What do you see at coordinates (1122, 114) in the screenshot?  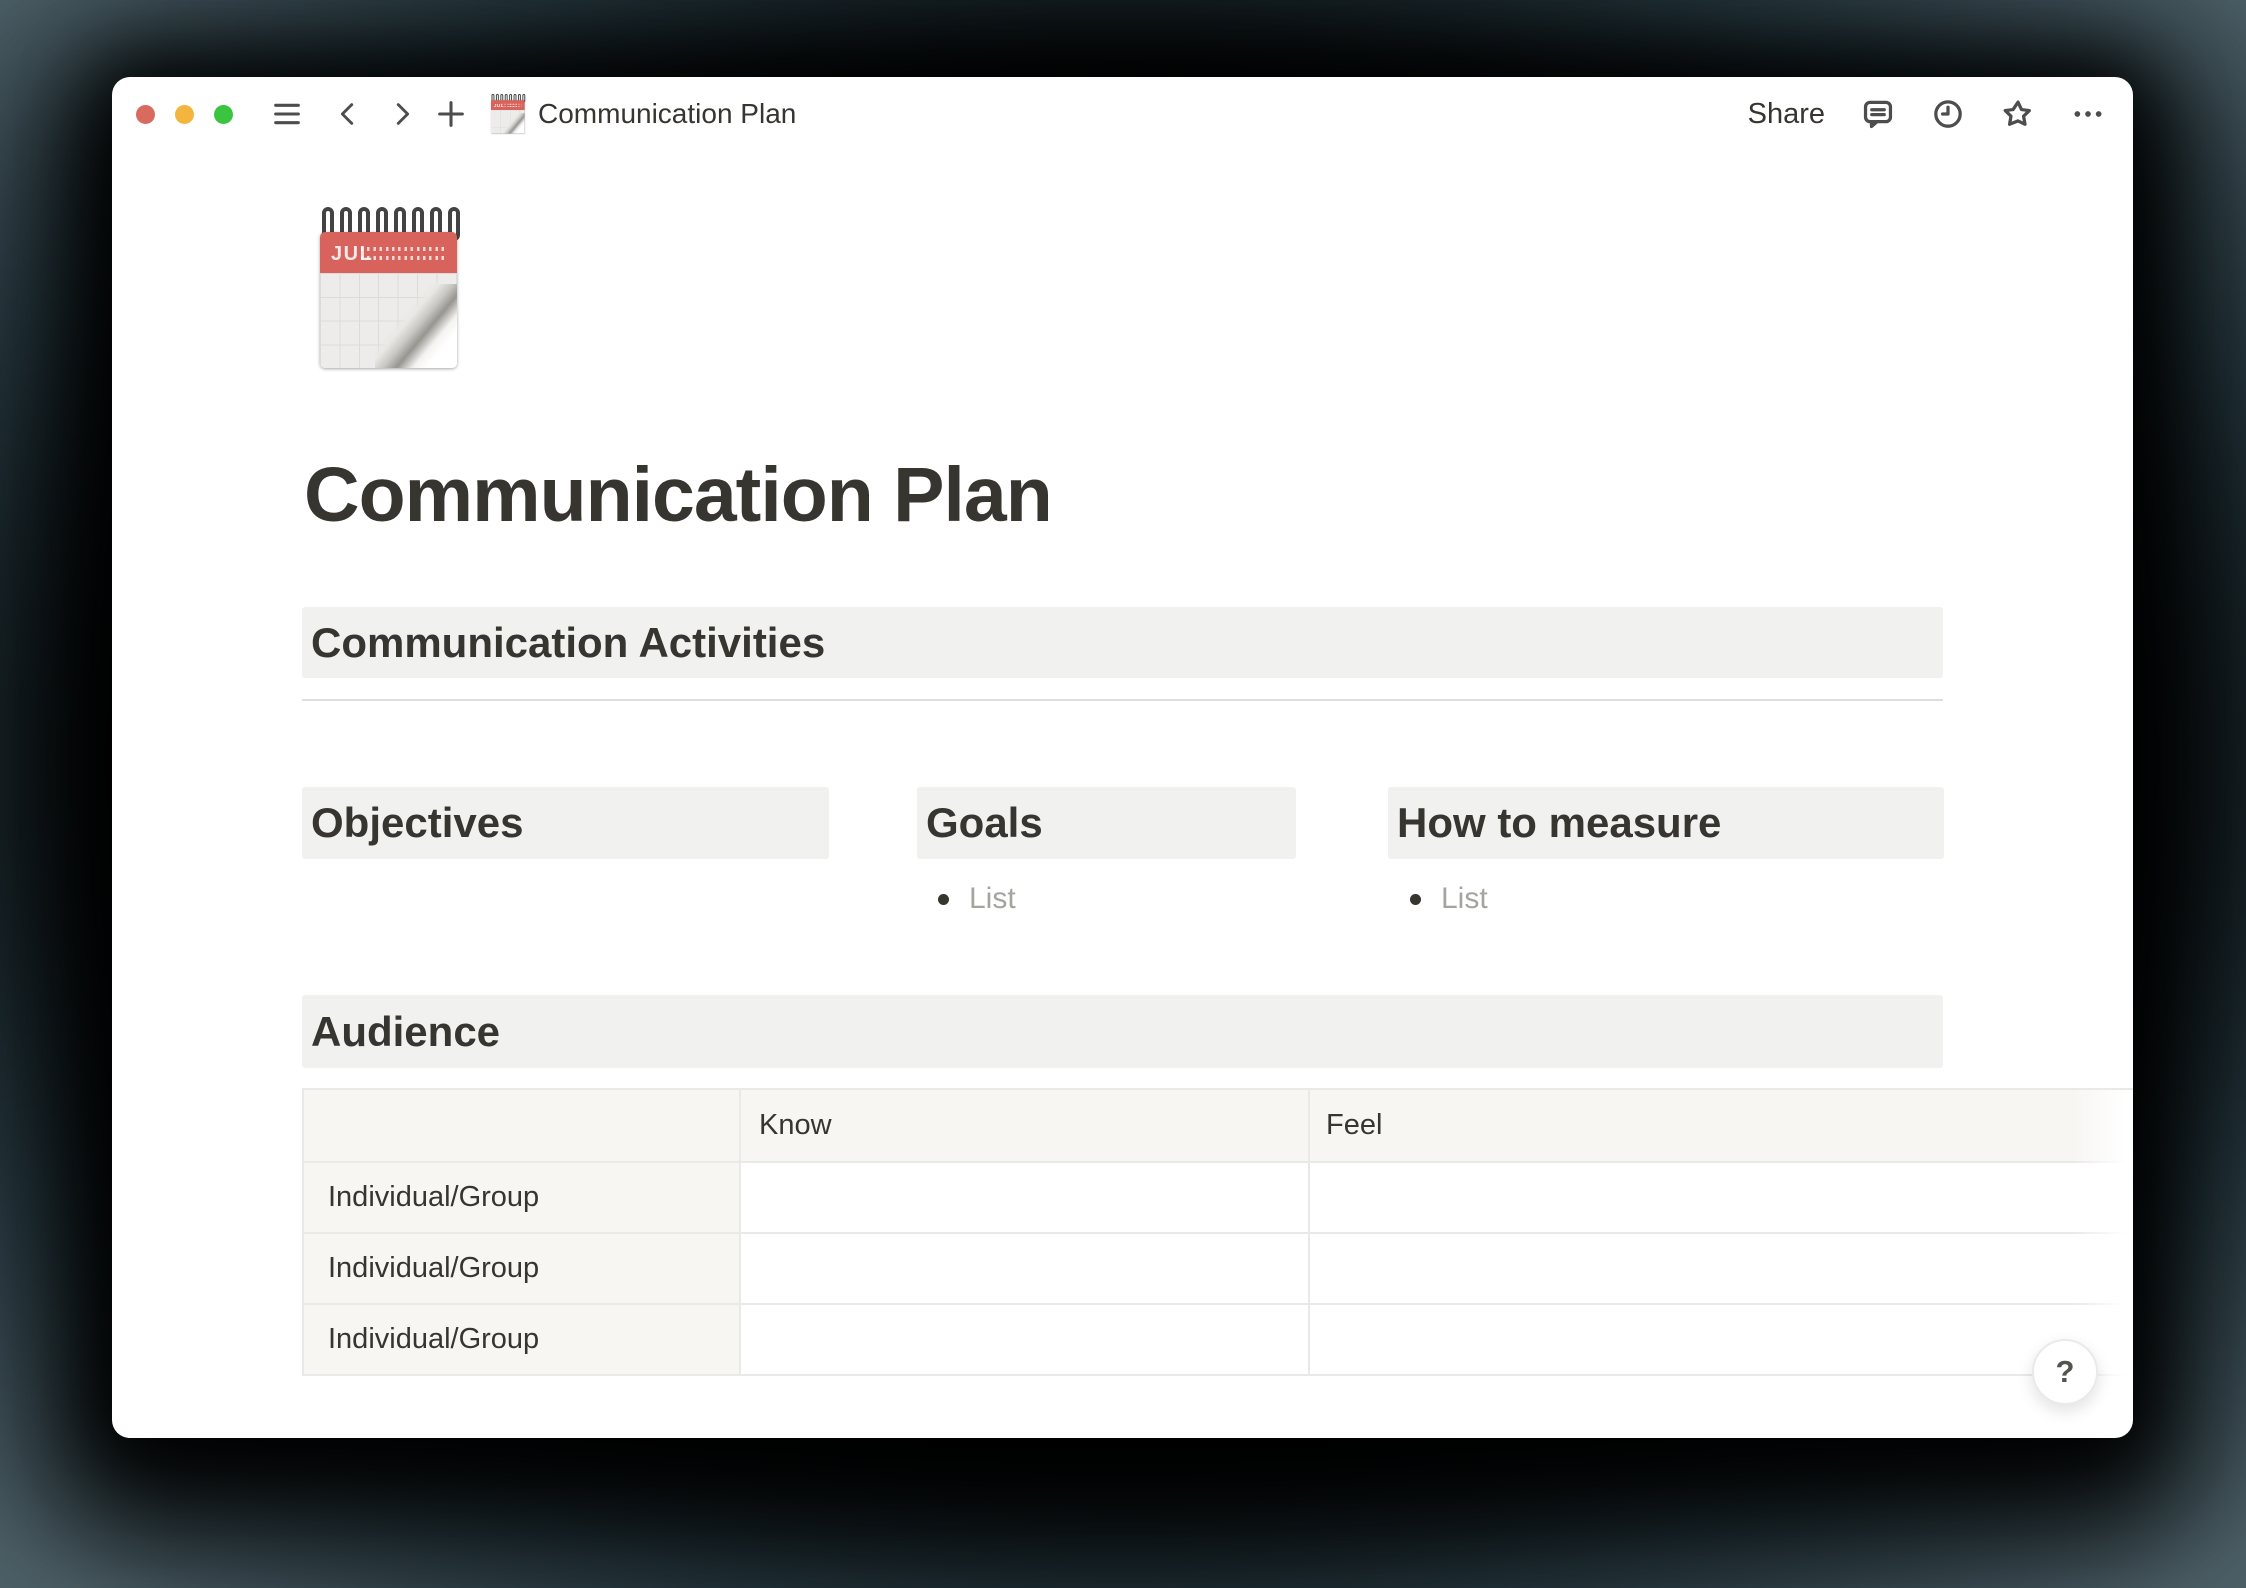 I see `toolbar: JUL Communication Plan Share` at bounding box center [1122, 114].